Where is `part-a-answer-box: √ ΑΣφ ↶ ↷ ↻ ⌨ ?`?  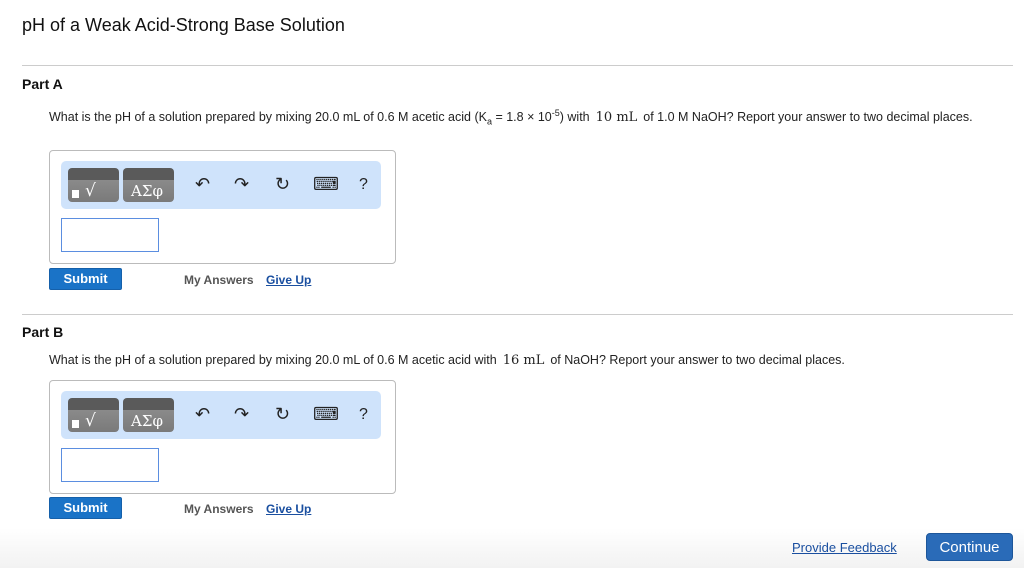 part-a-answer-box: √ ΑΣφ ↶ ↷ ↻ ⌨ ? is located at coordinates (222, 207).